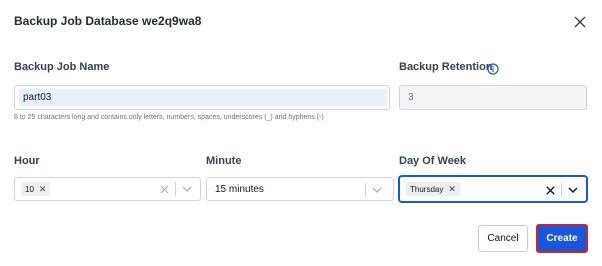 The height and width of the screenshot is (266, 602). I want to click on retention-info-button, so click(493, 68).